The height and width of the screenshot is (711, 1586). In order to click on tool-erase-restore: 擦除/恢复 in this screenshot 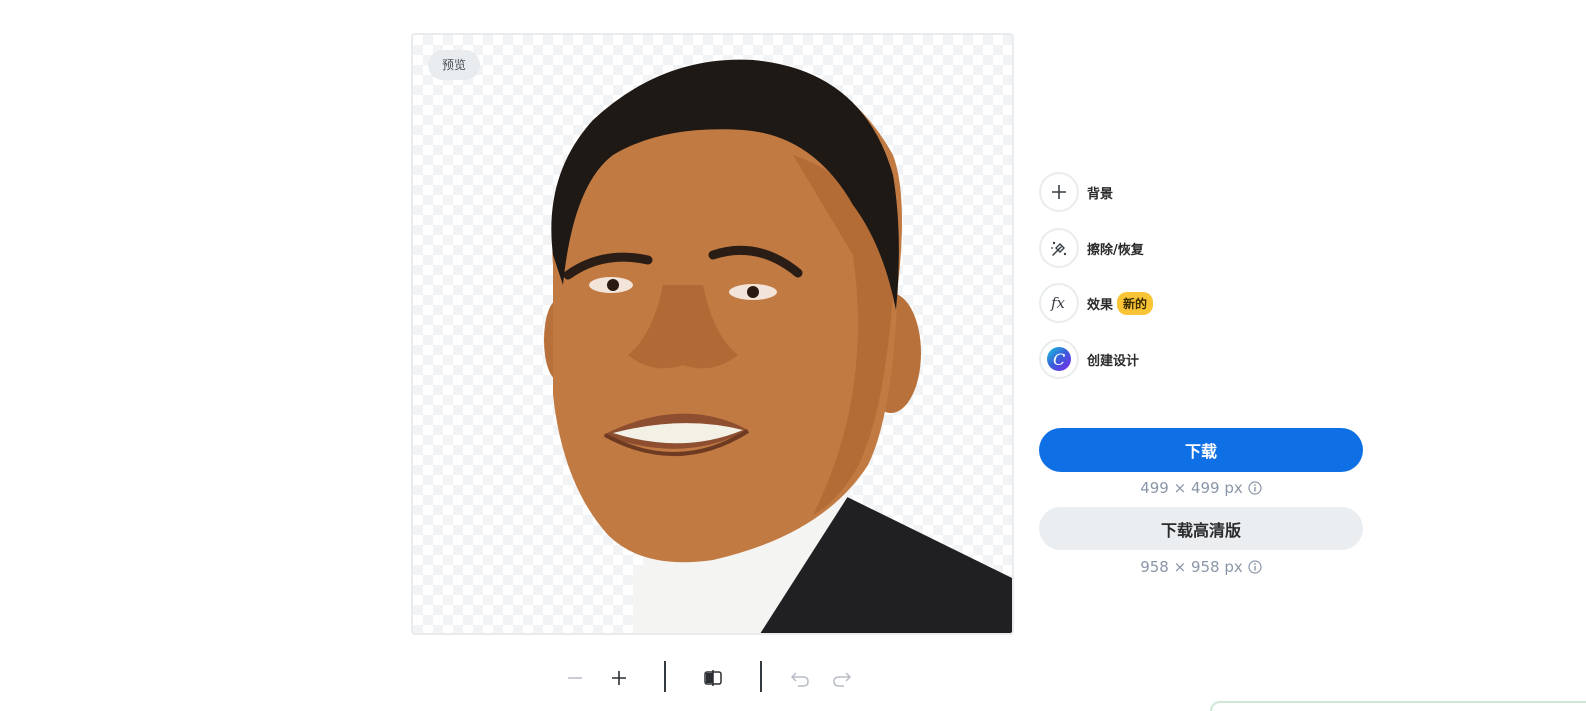, I will do `click(1091, 248)`.